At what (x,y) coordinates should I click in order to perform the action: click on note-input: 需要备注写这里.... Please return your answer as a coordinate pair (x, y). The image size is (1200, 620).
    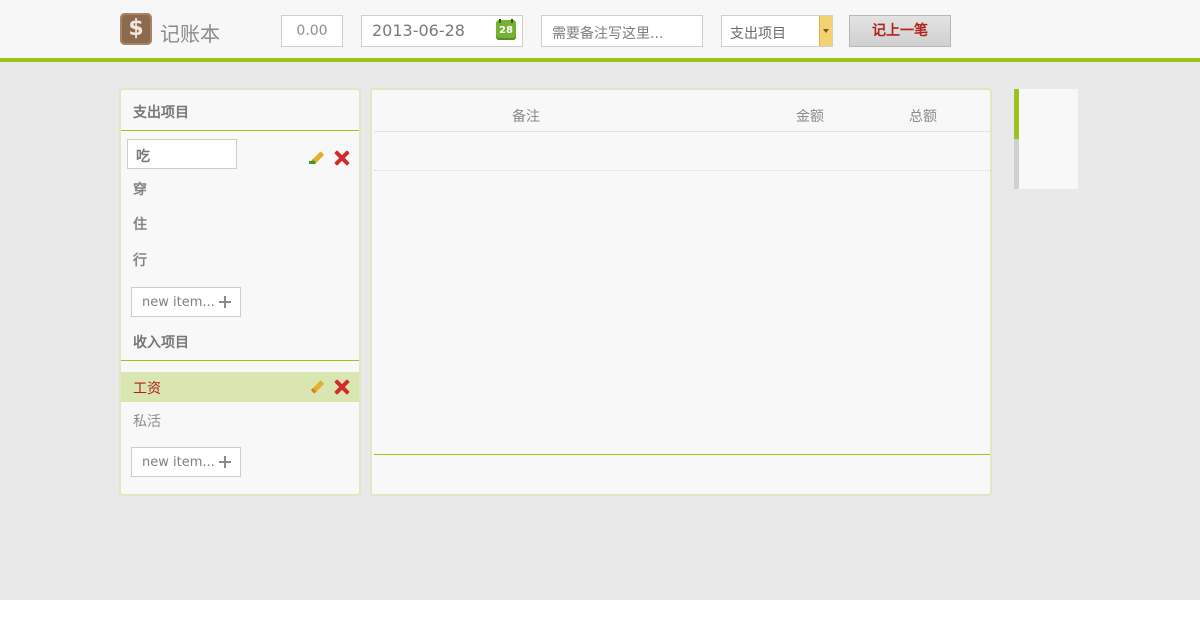
    Looking at the image, I should click on (622, 31).